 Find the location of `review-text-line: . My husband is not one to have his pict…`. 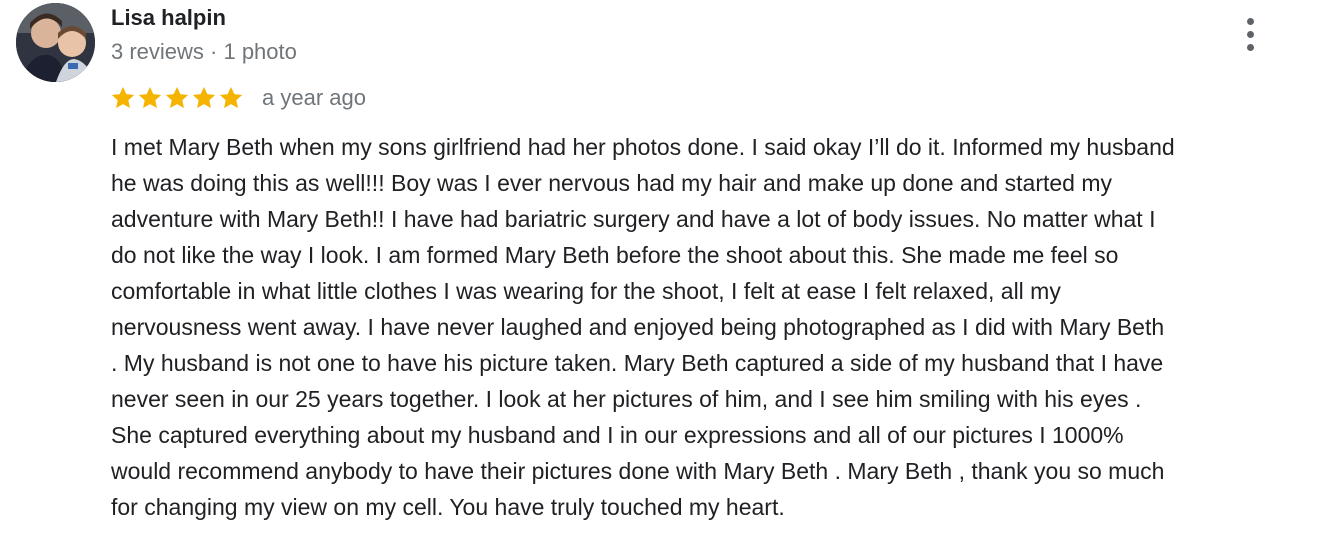

review-text-line: . My husband is not one to have his pict… is located at coordinates (637, 363).